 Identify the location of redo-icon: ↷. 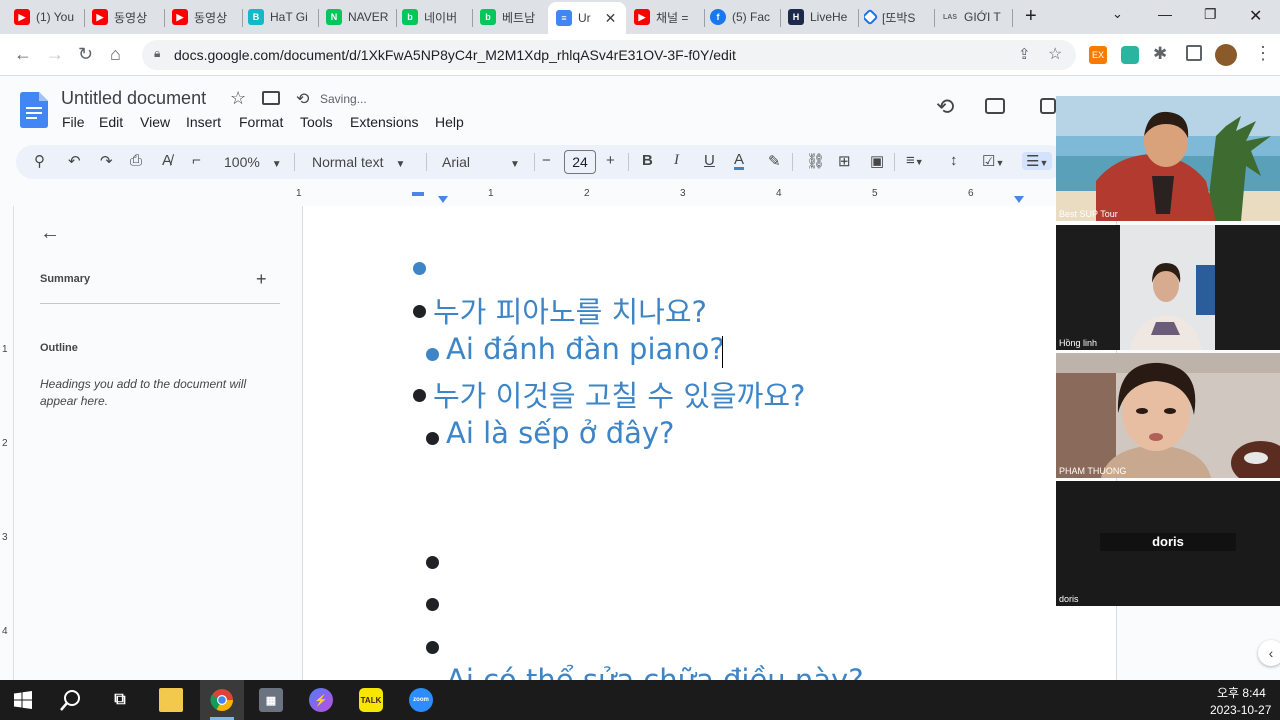
(106, 161).